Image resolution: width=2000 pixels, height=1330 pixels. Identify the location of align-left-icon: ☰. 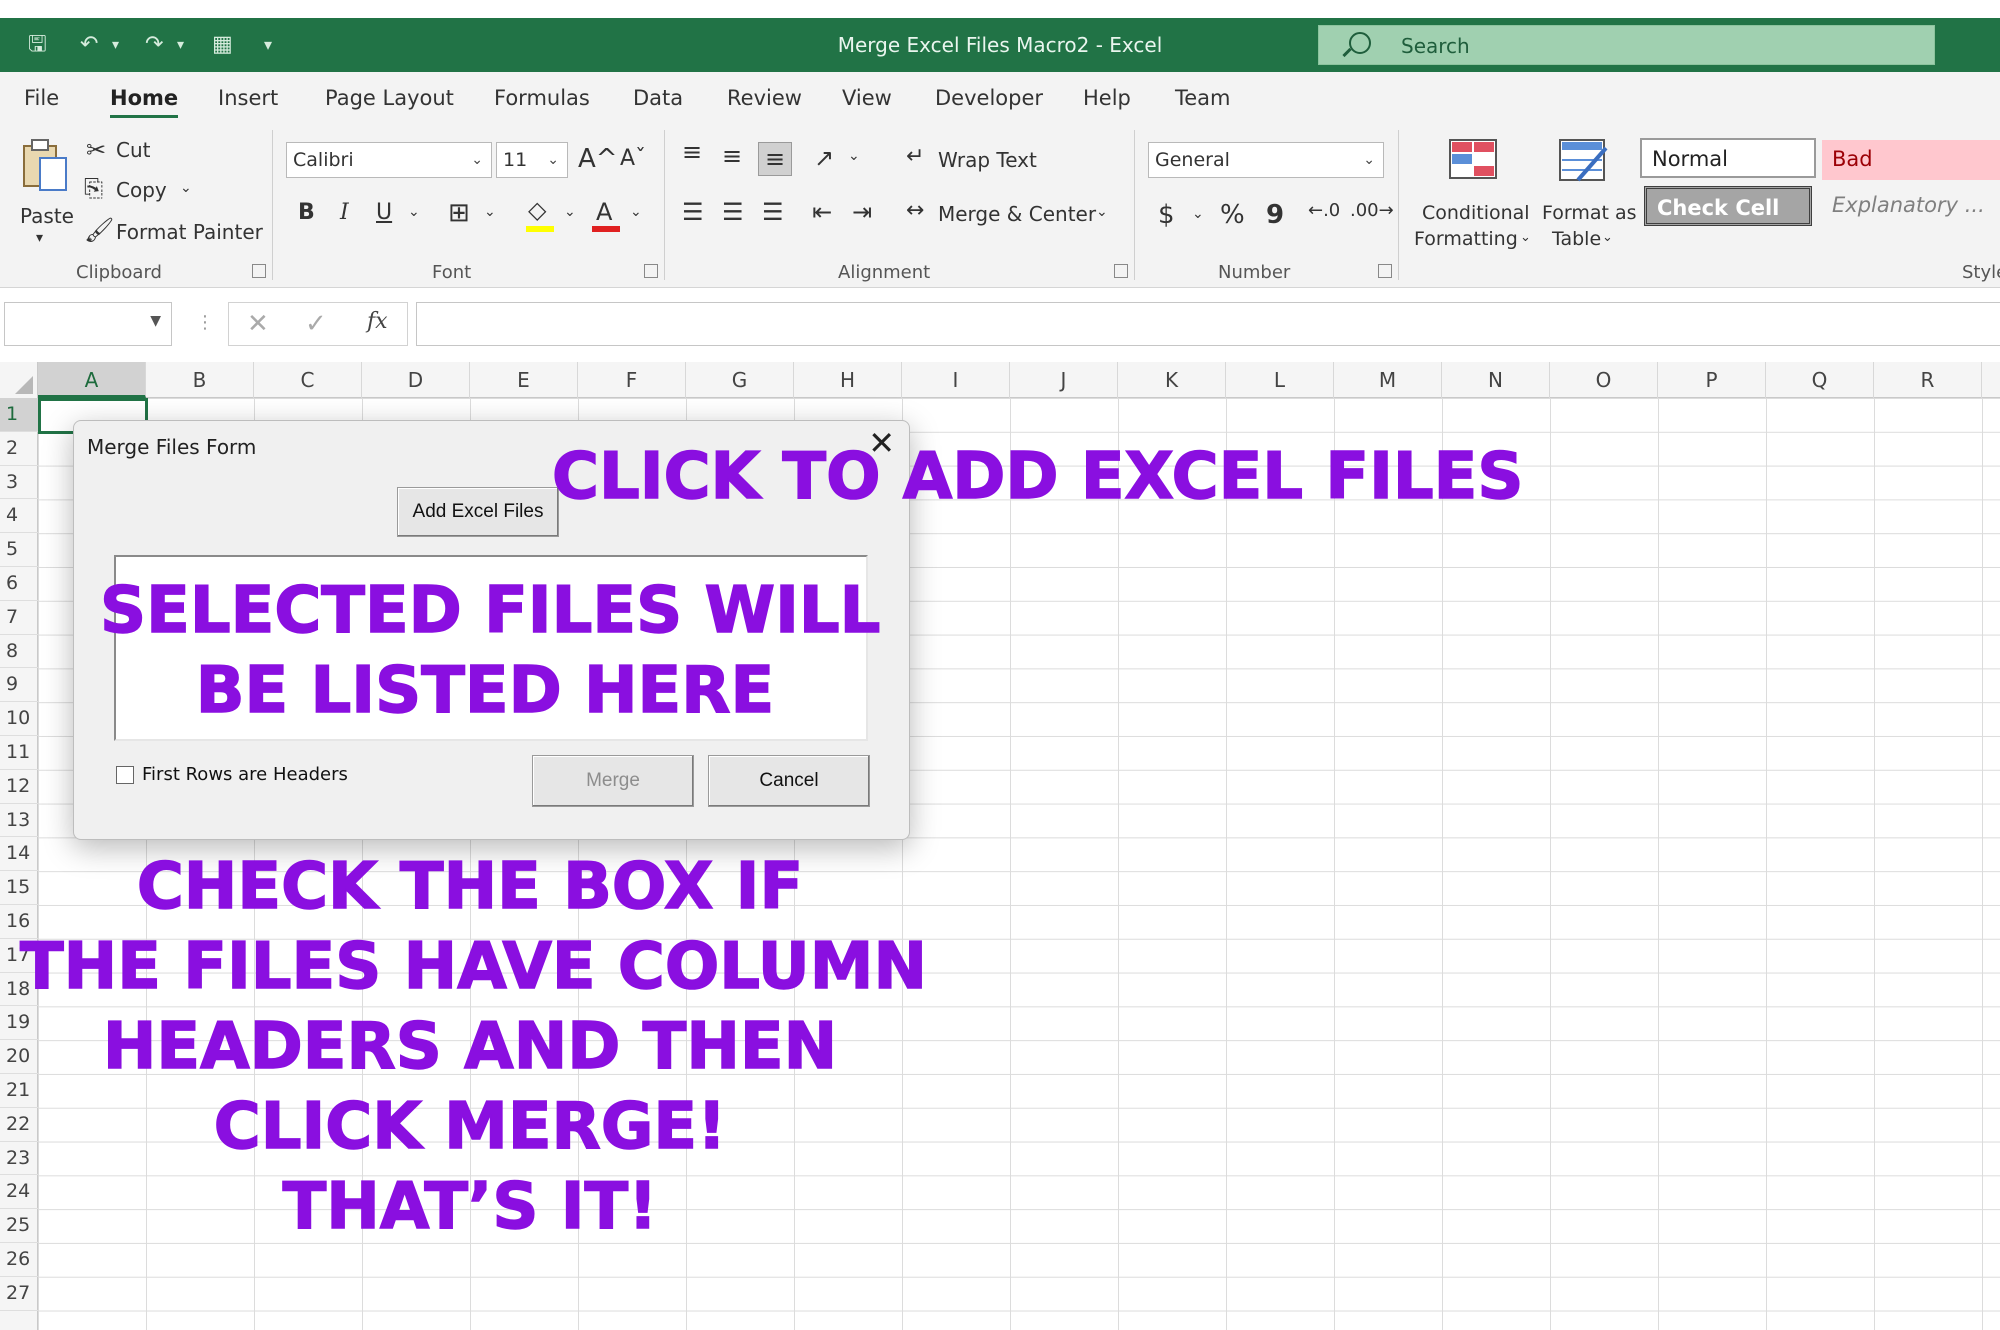
(693, 212).